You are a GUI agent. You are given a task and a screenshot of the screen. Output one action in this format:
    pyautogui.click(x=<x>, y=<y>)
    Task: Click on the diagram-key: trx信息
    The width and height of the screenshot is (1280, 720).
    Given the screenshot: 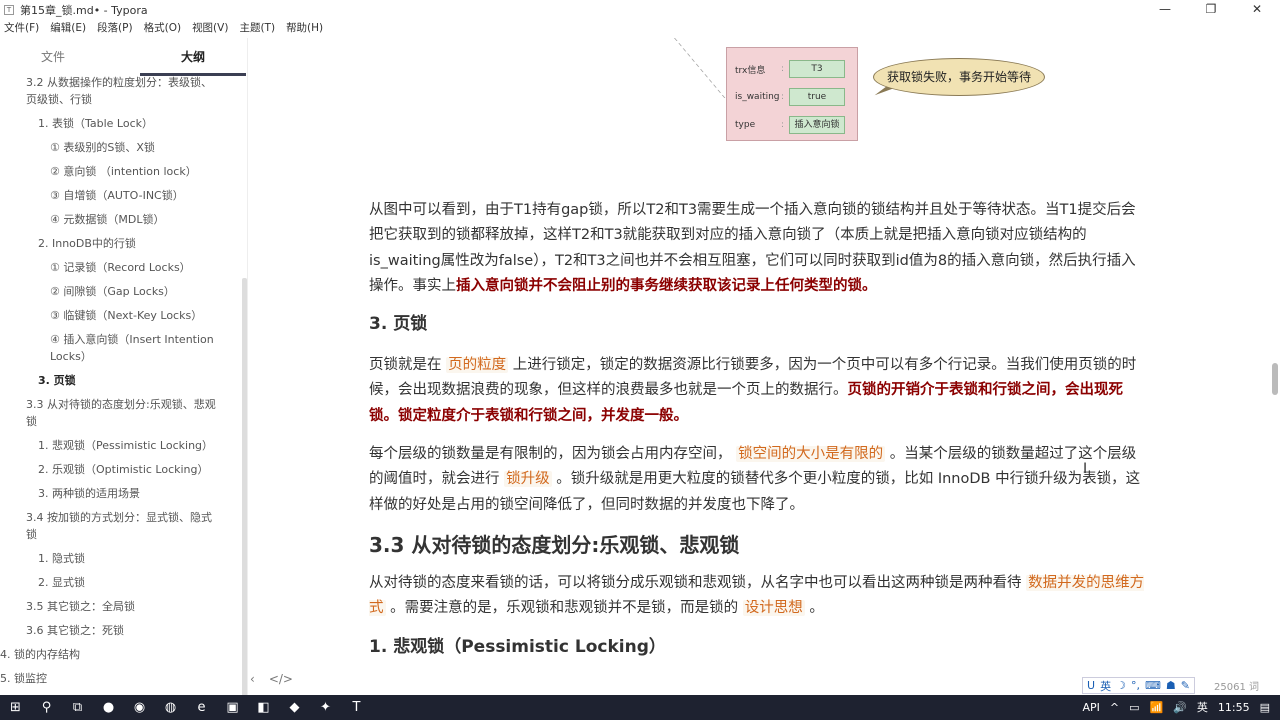 What is the action you would take?
    pyautogui.click(x=750, y=70)
    